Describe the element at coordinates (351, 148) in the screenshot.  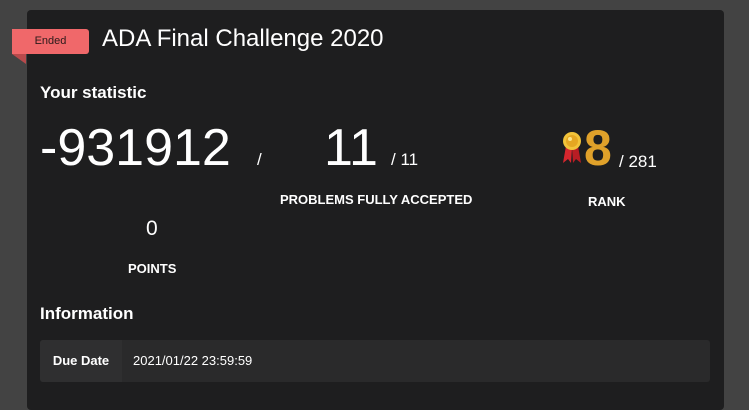
I see `solved-value: 11` at that location.